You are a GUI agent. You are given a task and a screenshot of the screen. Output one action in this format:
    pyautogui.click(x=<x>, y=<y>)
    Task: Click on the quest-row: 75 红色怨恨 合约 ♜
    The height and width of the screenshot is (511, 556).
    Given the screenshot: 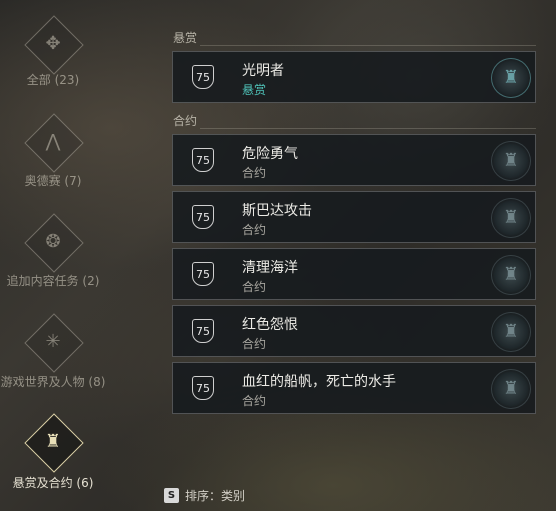 What is the action you would take?
    pyautogui.click(x=354, y=331)
    